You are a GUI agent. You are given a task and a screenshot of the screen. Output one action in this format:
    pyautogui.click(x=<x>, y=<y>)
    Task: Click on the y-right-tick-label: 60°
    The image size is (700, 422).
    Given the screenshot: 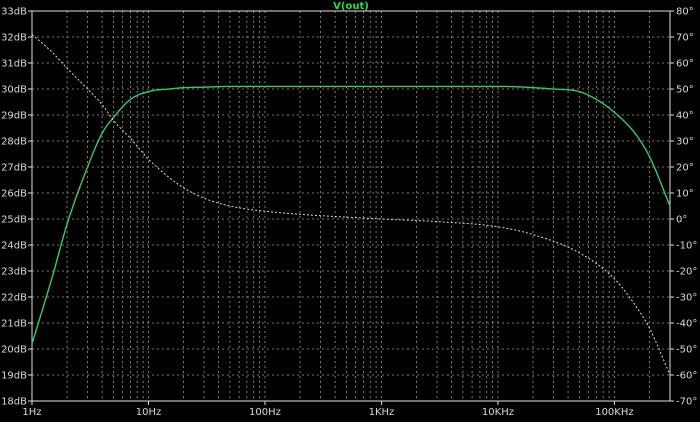 What is the action you would take?
    pyautogui.click(x=685, y=64)
    